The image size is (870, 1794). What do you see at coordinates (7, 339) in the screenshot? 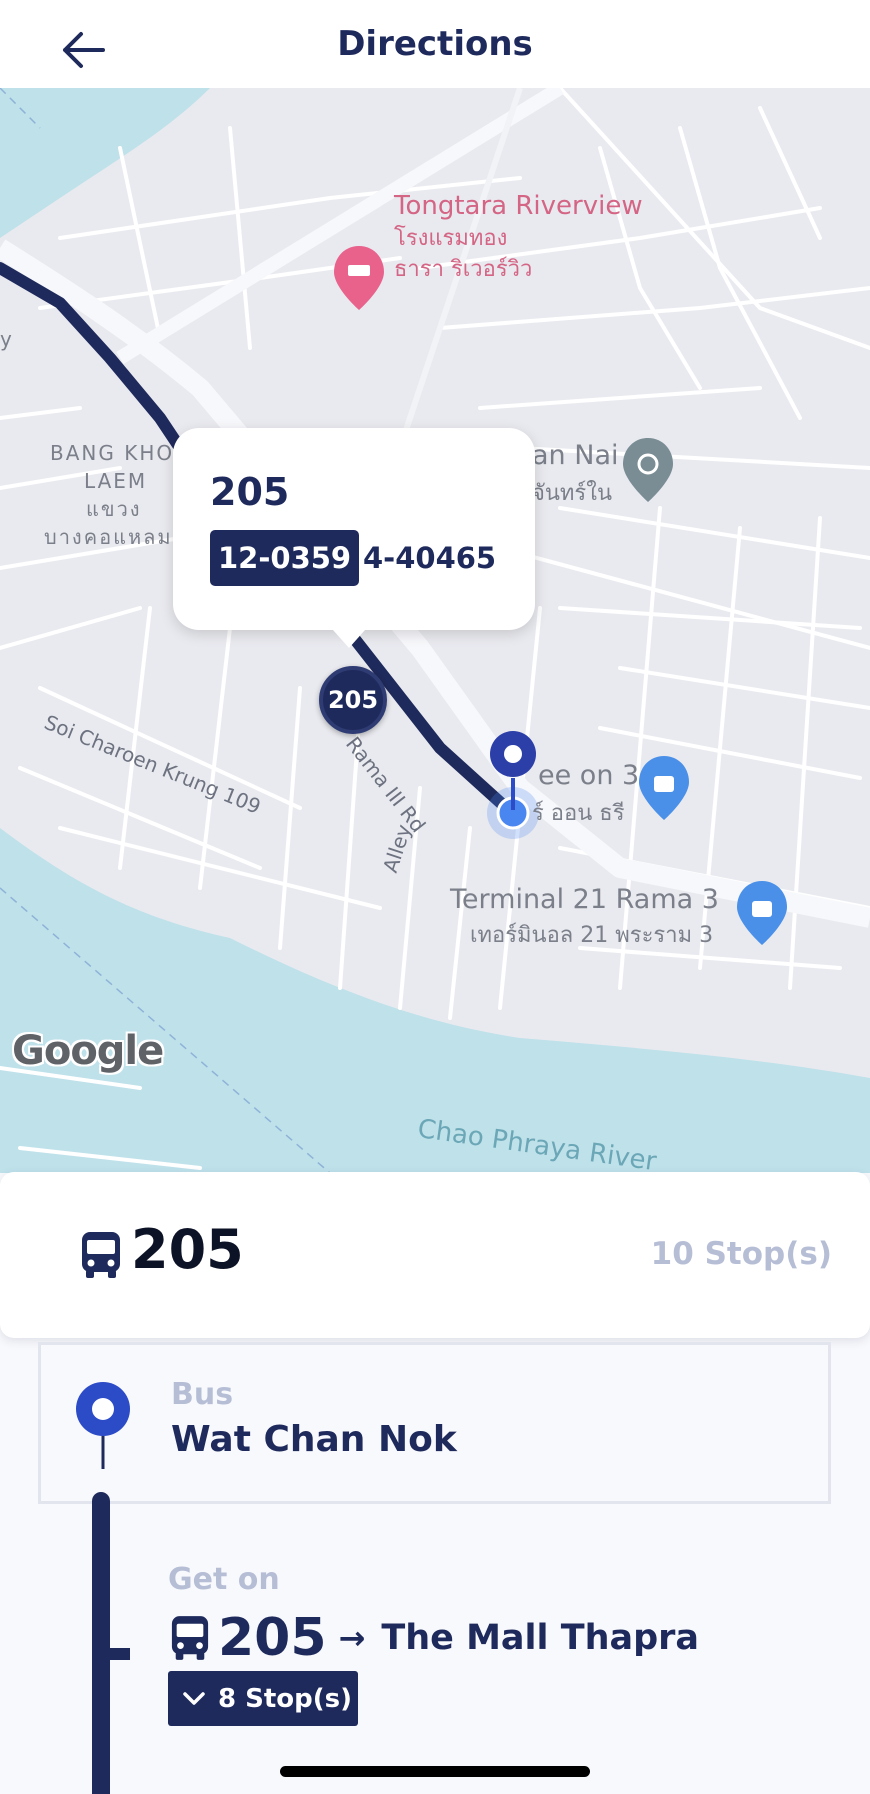
I see `map-label-edge: y` at bounding box center [7, 339].